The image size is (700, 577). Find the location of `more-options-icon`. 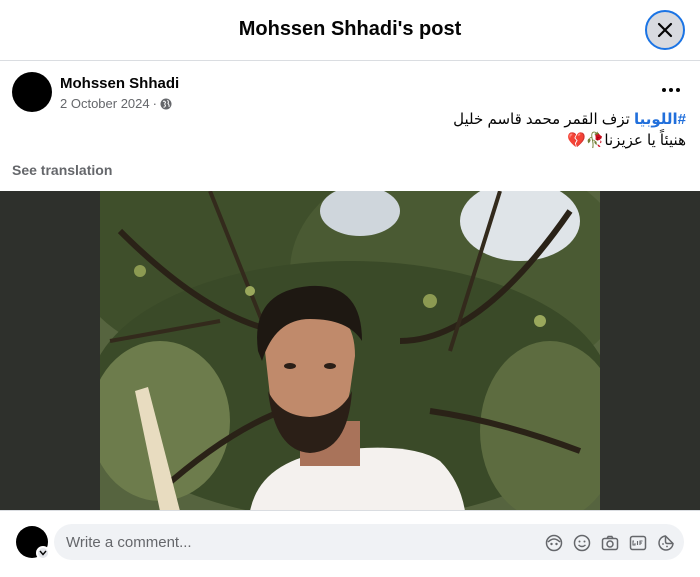

more-options-icon is located at coordinates (671, 90).